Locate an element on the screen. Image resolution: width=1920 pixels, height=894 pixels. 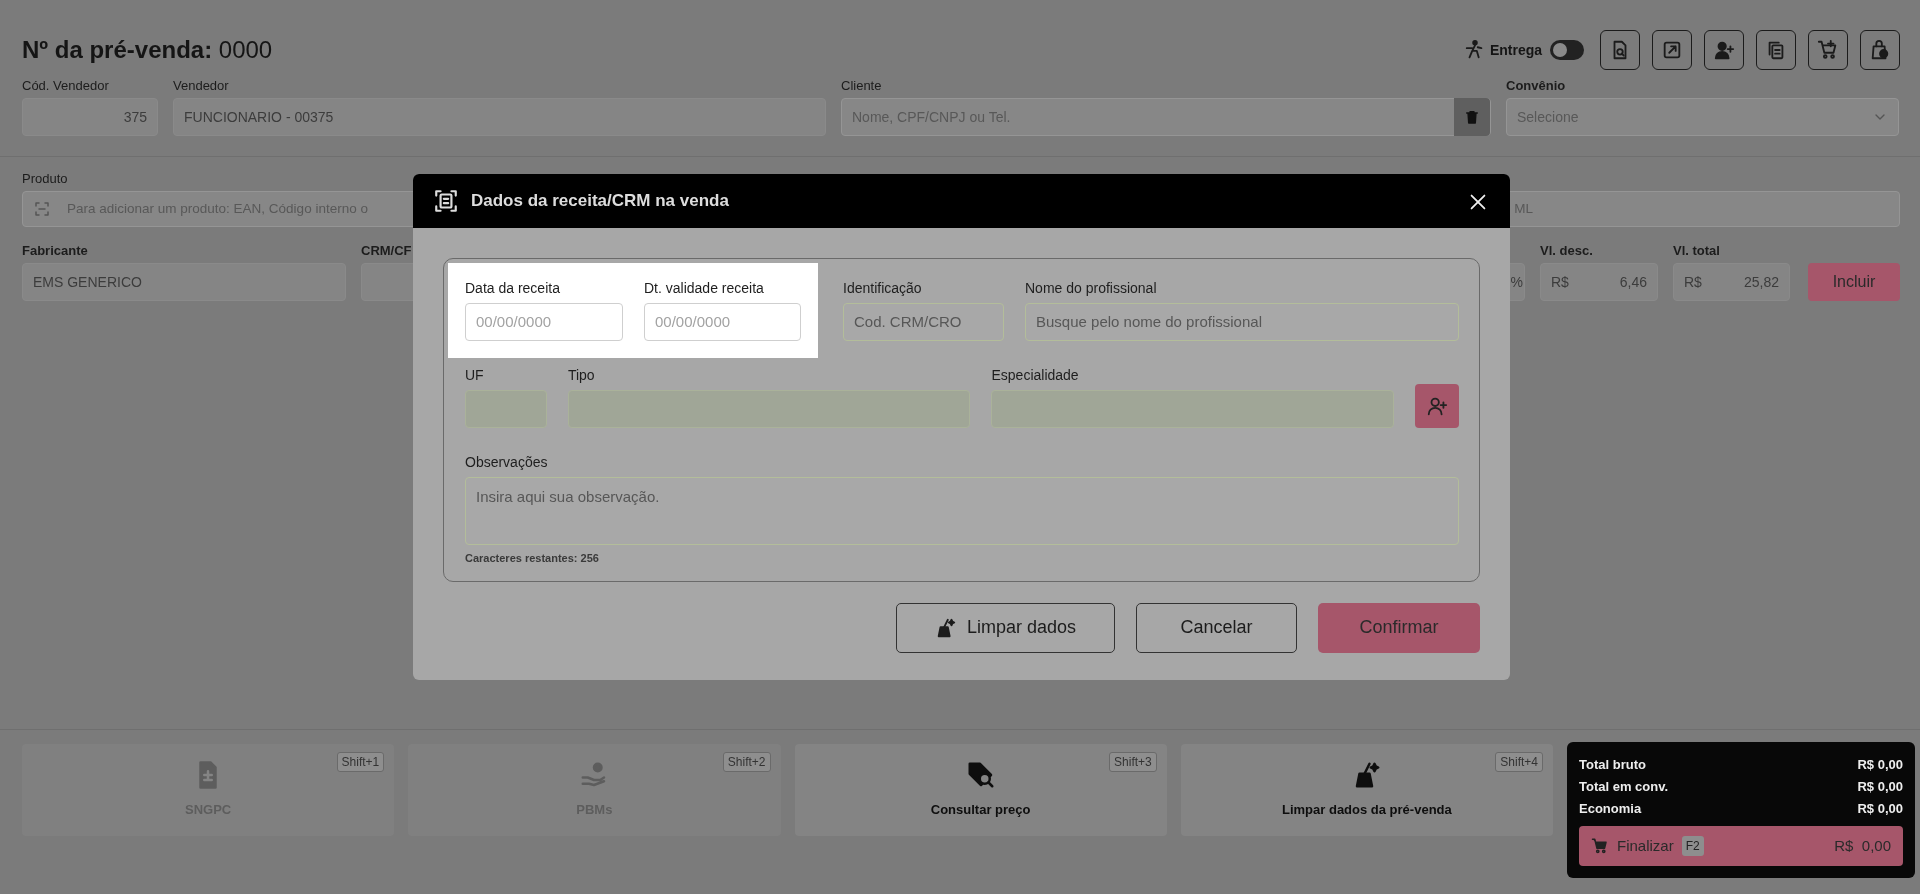
cart-add-icon is located at coordinates (1828, 50).